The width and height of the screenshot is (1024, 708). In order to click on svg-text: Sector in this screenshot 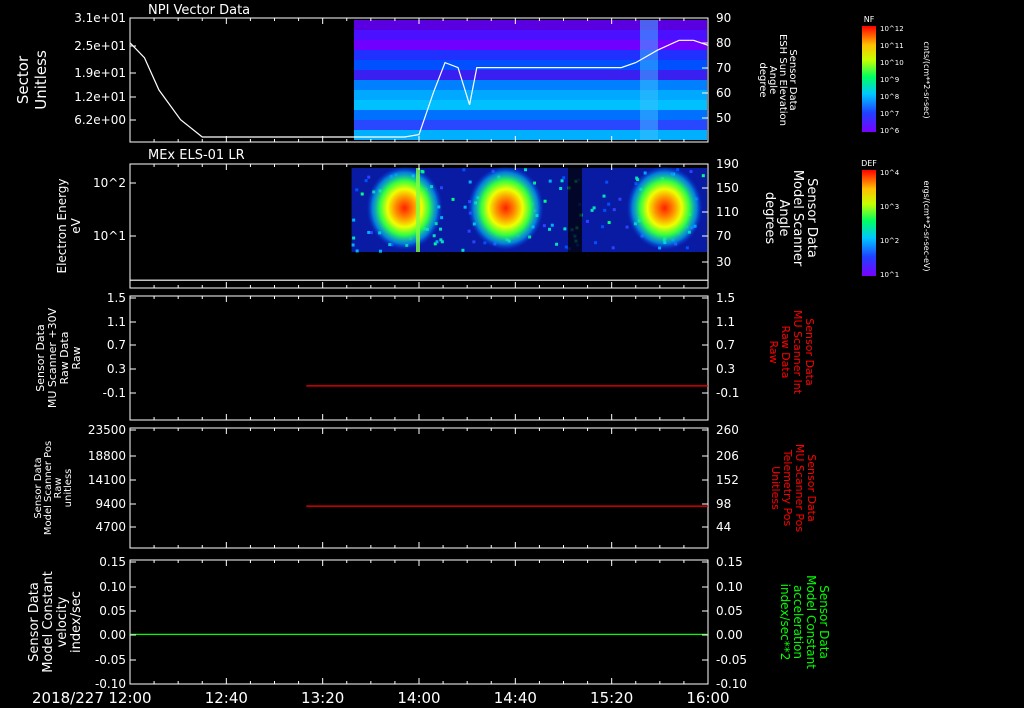, I will do `click(23, 79)`.